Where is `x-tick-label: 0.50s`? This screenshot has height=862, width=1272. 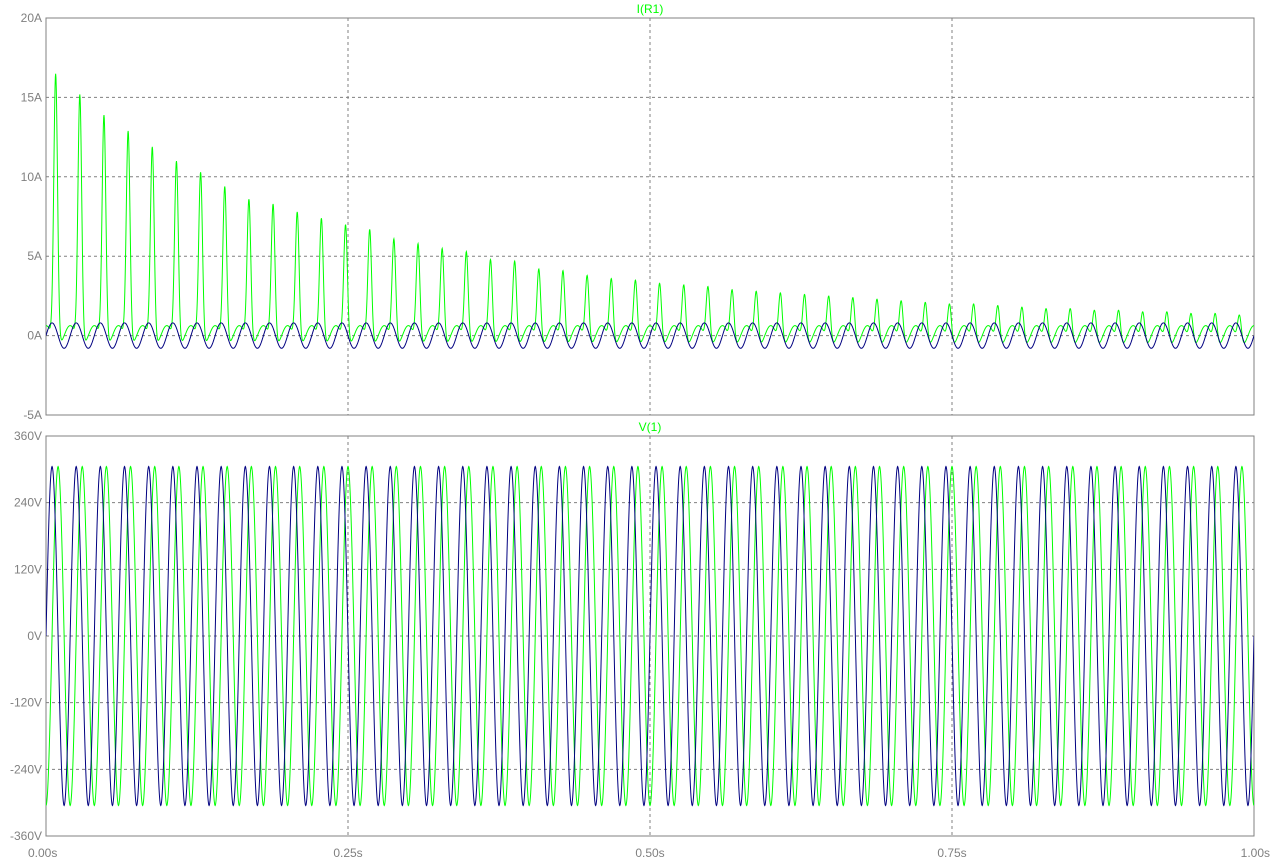 x-tick-label: 0.50s is located at coordinates (649, 853).